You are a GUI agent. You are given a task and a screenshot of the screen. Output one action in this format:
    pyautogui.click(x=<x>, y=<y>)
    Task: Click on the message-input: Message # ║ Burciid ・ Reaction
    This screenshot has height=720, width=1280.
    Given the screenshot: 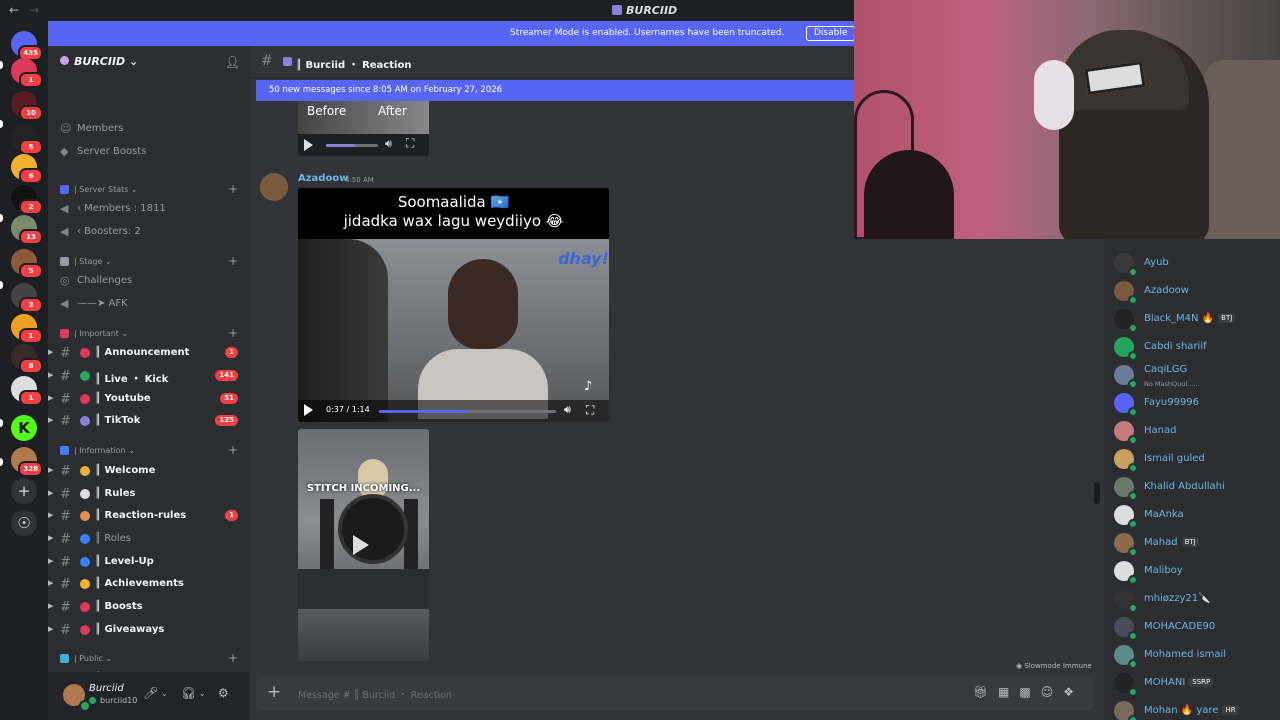 What is the action you would take?
    pyautogui.click(x=375, y=694)
    